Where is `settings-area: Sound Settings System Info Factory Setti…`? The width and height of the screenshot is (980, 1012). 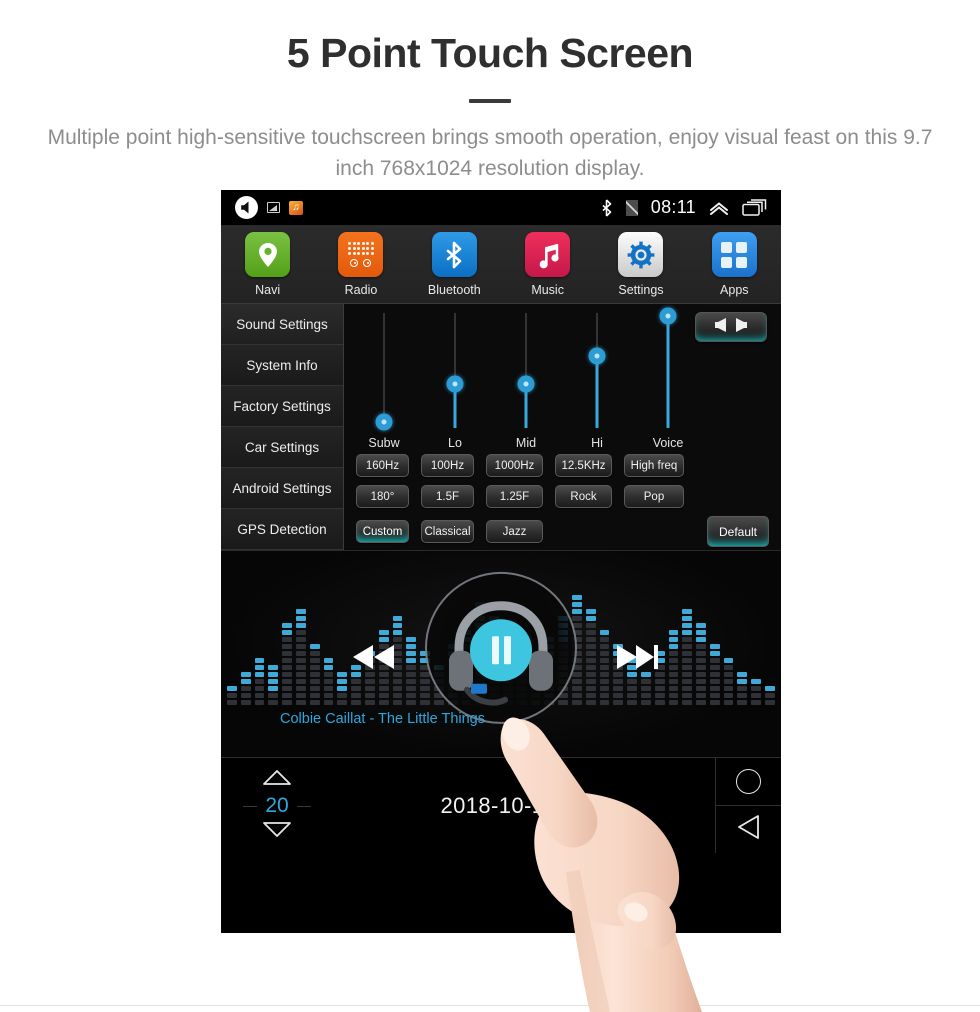
settings-area: Sound Settings System Info Factory Setti… is located at coordinates (501, 427).